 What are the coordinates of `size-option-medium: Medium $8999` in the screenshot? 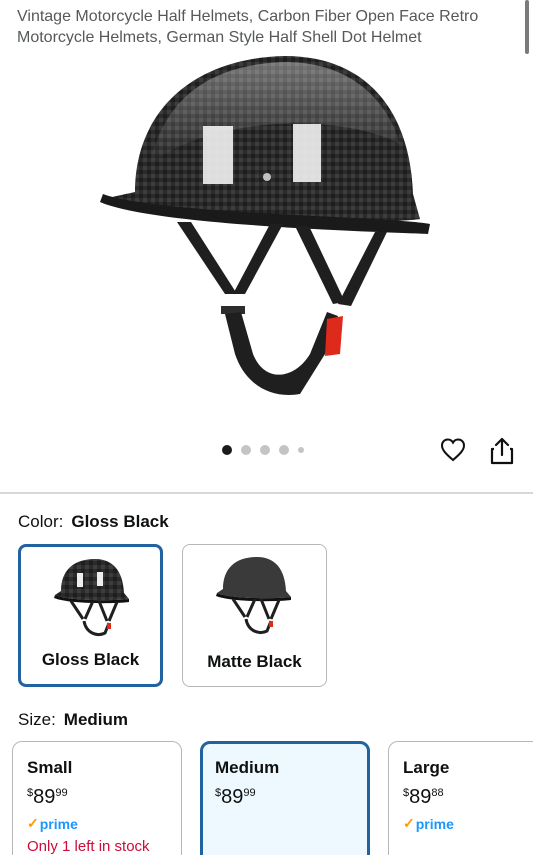 It's located at (285, 798).